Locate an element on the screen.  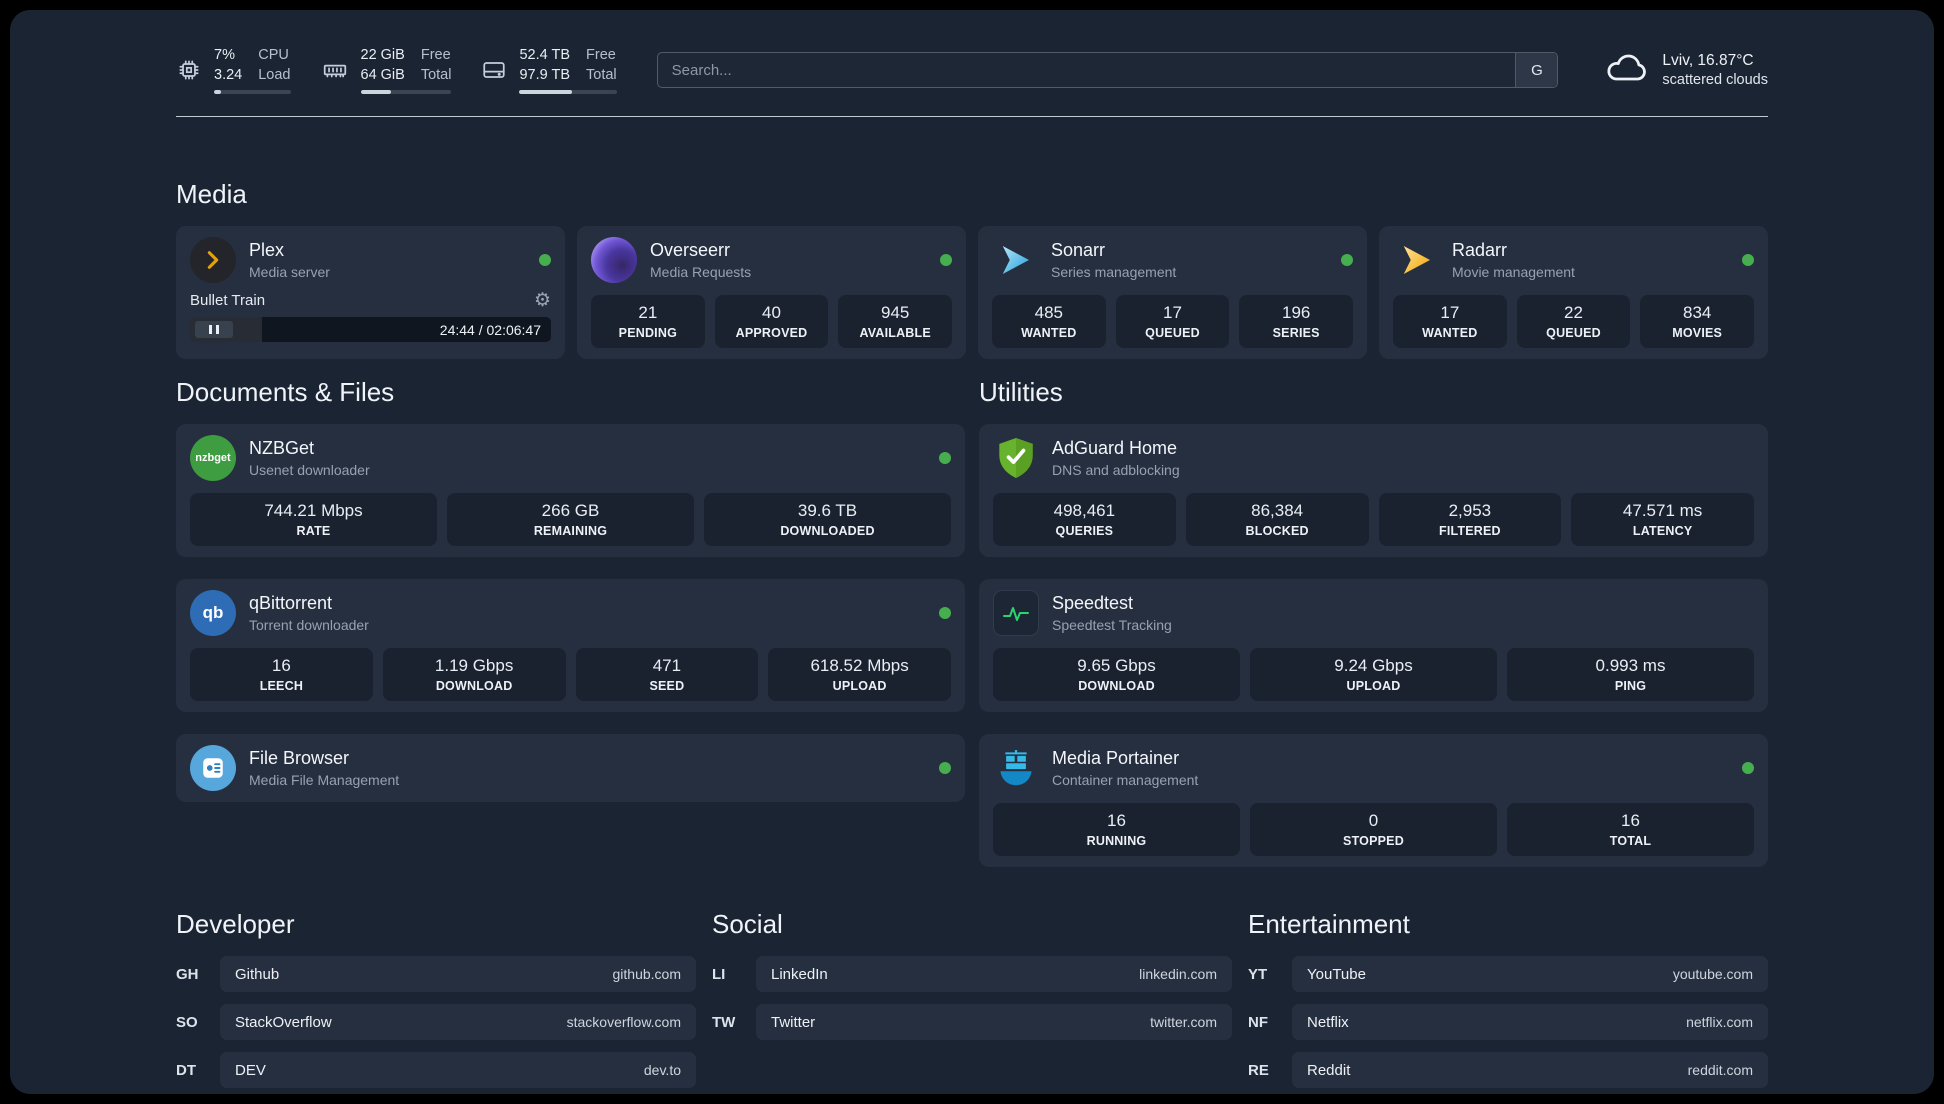
ram-total-value: 64 GiB is located at coordinates (382, 74).